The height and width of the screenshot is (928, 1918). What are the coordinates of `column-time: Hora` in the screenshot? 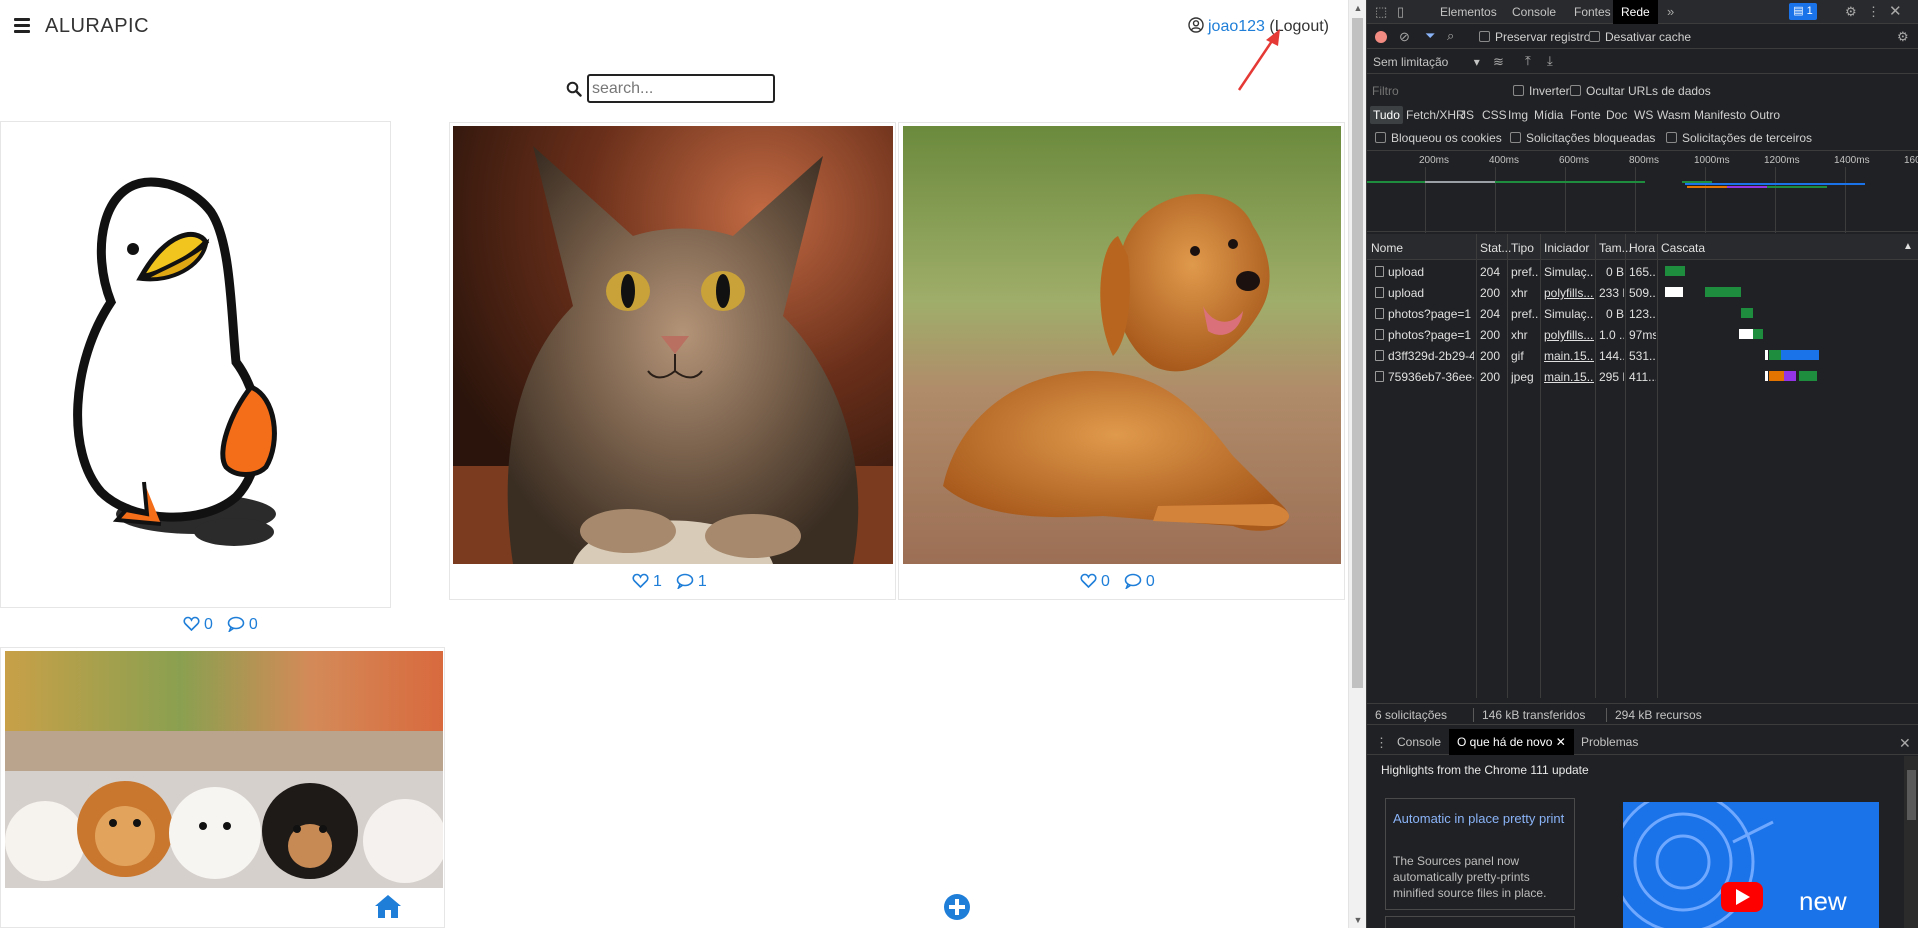 It's located at (1642, 248).